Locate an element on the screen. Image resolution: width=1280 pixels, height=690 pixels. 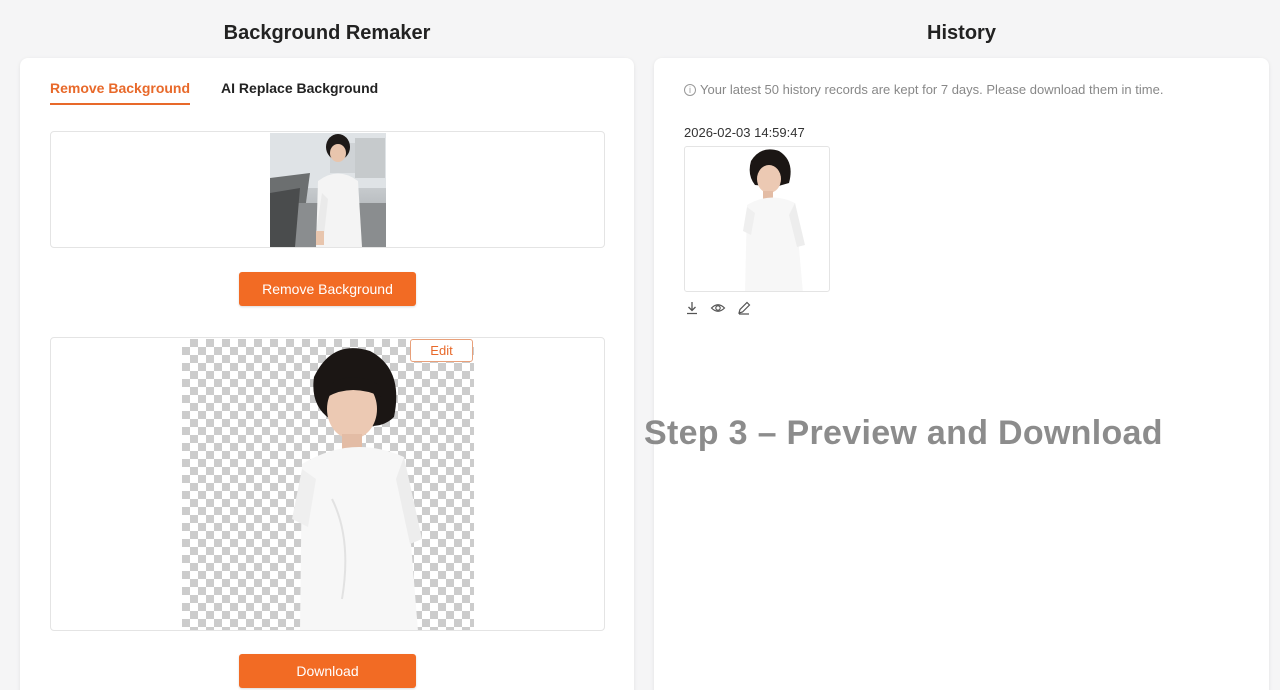
mode-tabs: Remove Background AI Replace Background is located at coordinates (214, 92).